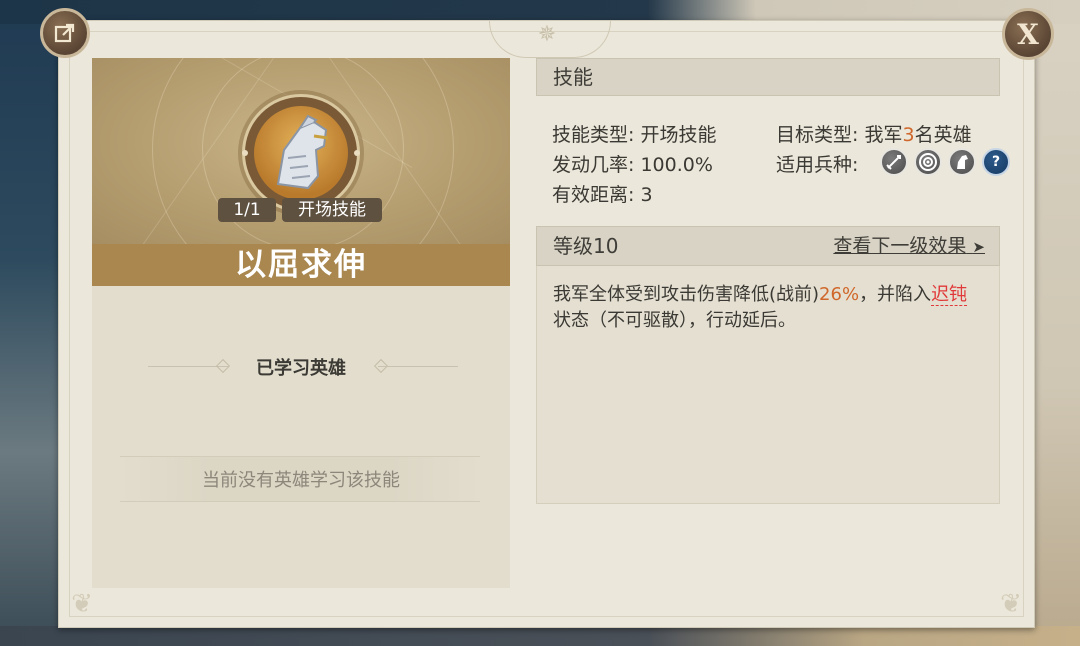 This screenshot has height=646, width=1080. I want to click on target-type-label: 目标类型:, so click(817, 135).